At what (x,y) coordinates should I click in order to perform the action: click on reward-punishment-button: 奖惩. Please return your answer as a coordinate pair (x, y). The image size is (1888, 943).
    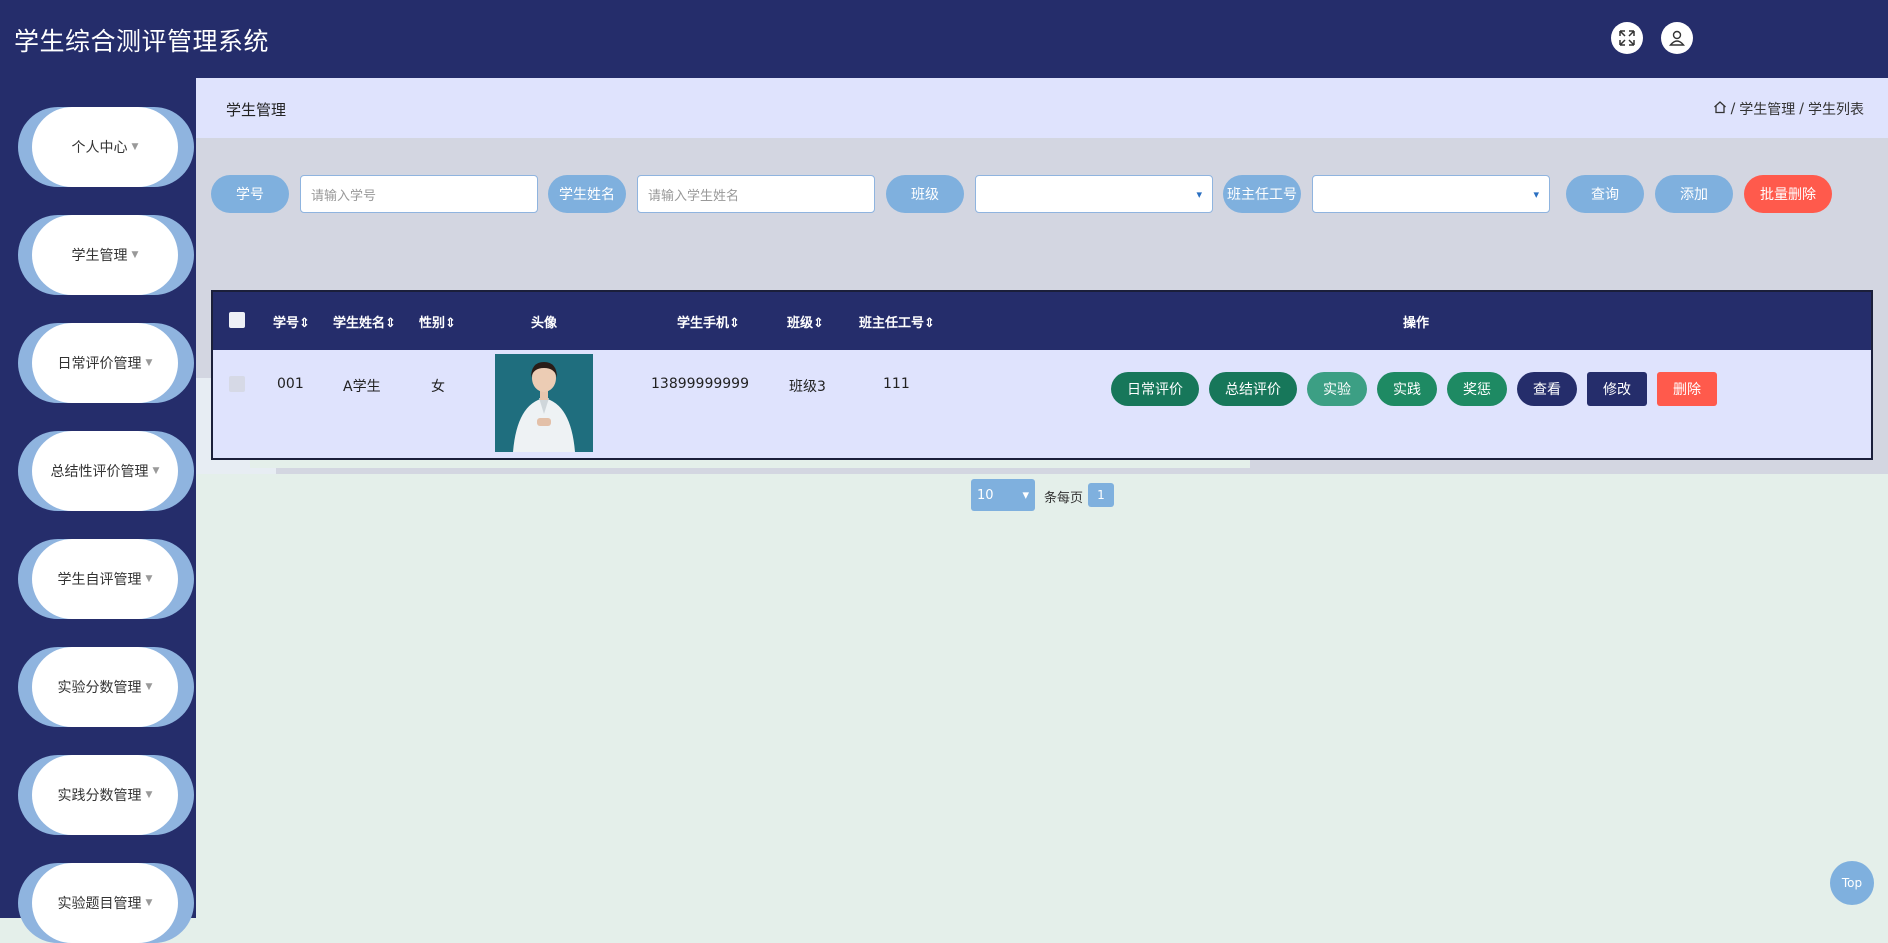
    Looking at the image, I should click on (1477, 389).